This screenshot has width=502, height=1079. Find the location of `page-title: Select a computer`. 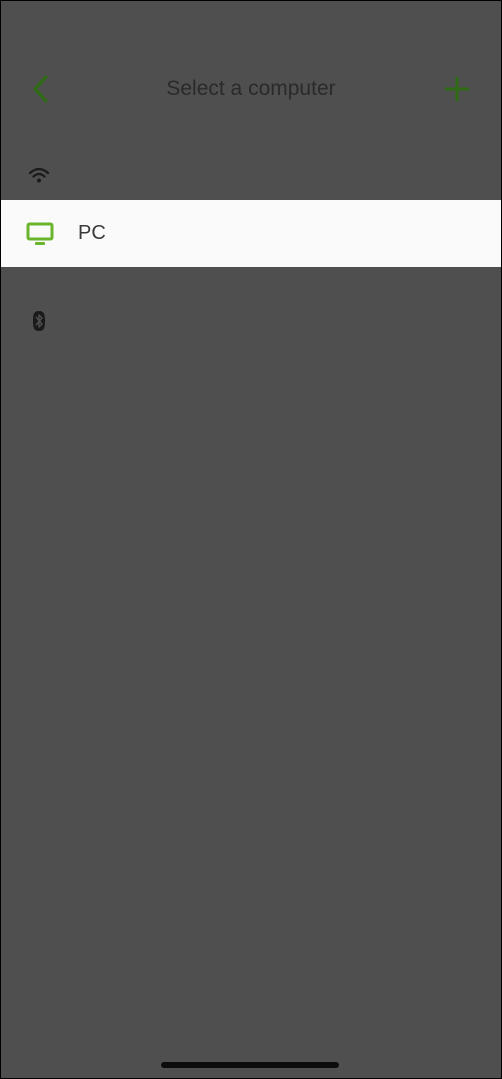

page-title: Select a computer is located at coordinates (251, 88).